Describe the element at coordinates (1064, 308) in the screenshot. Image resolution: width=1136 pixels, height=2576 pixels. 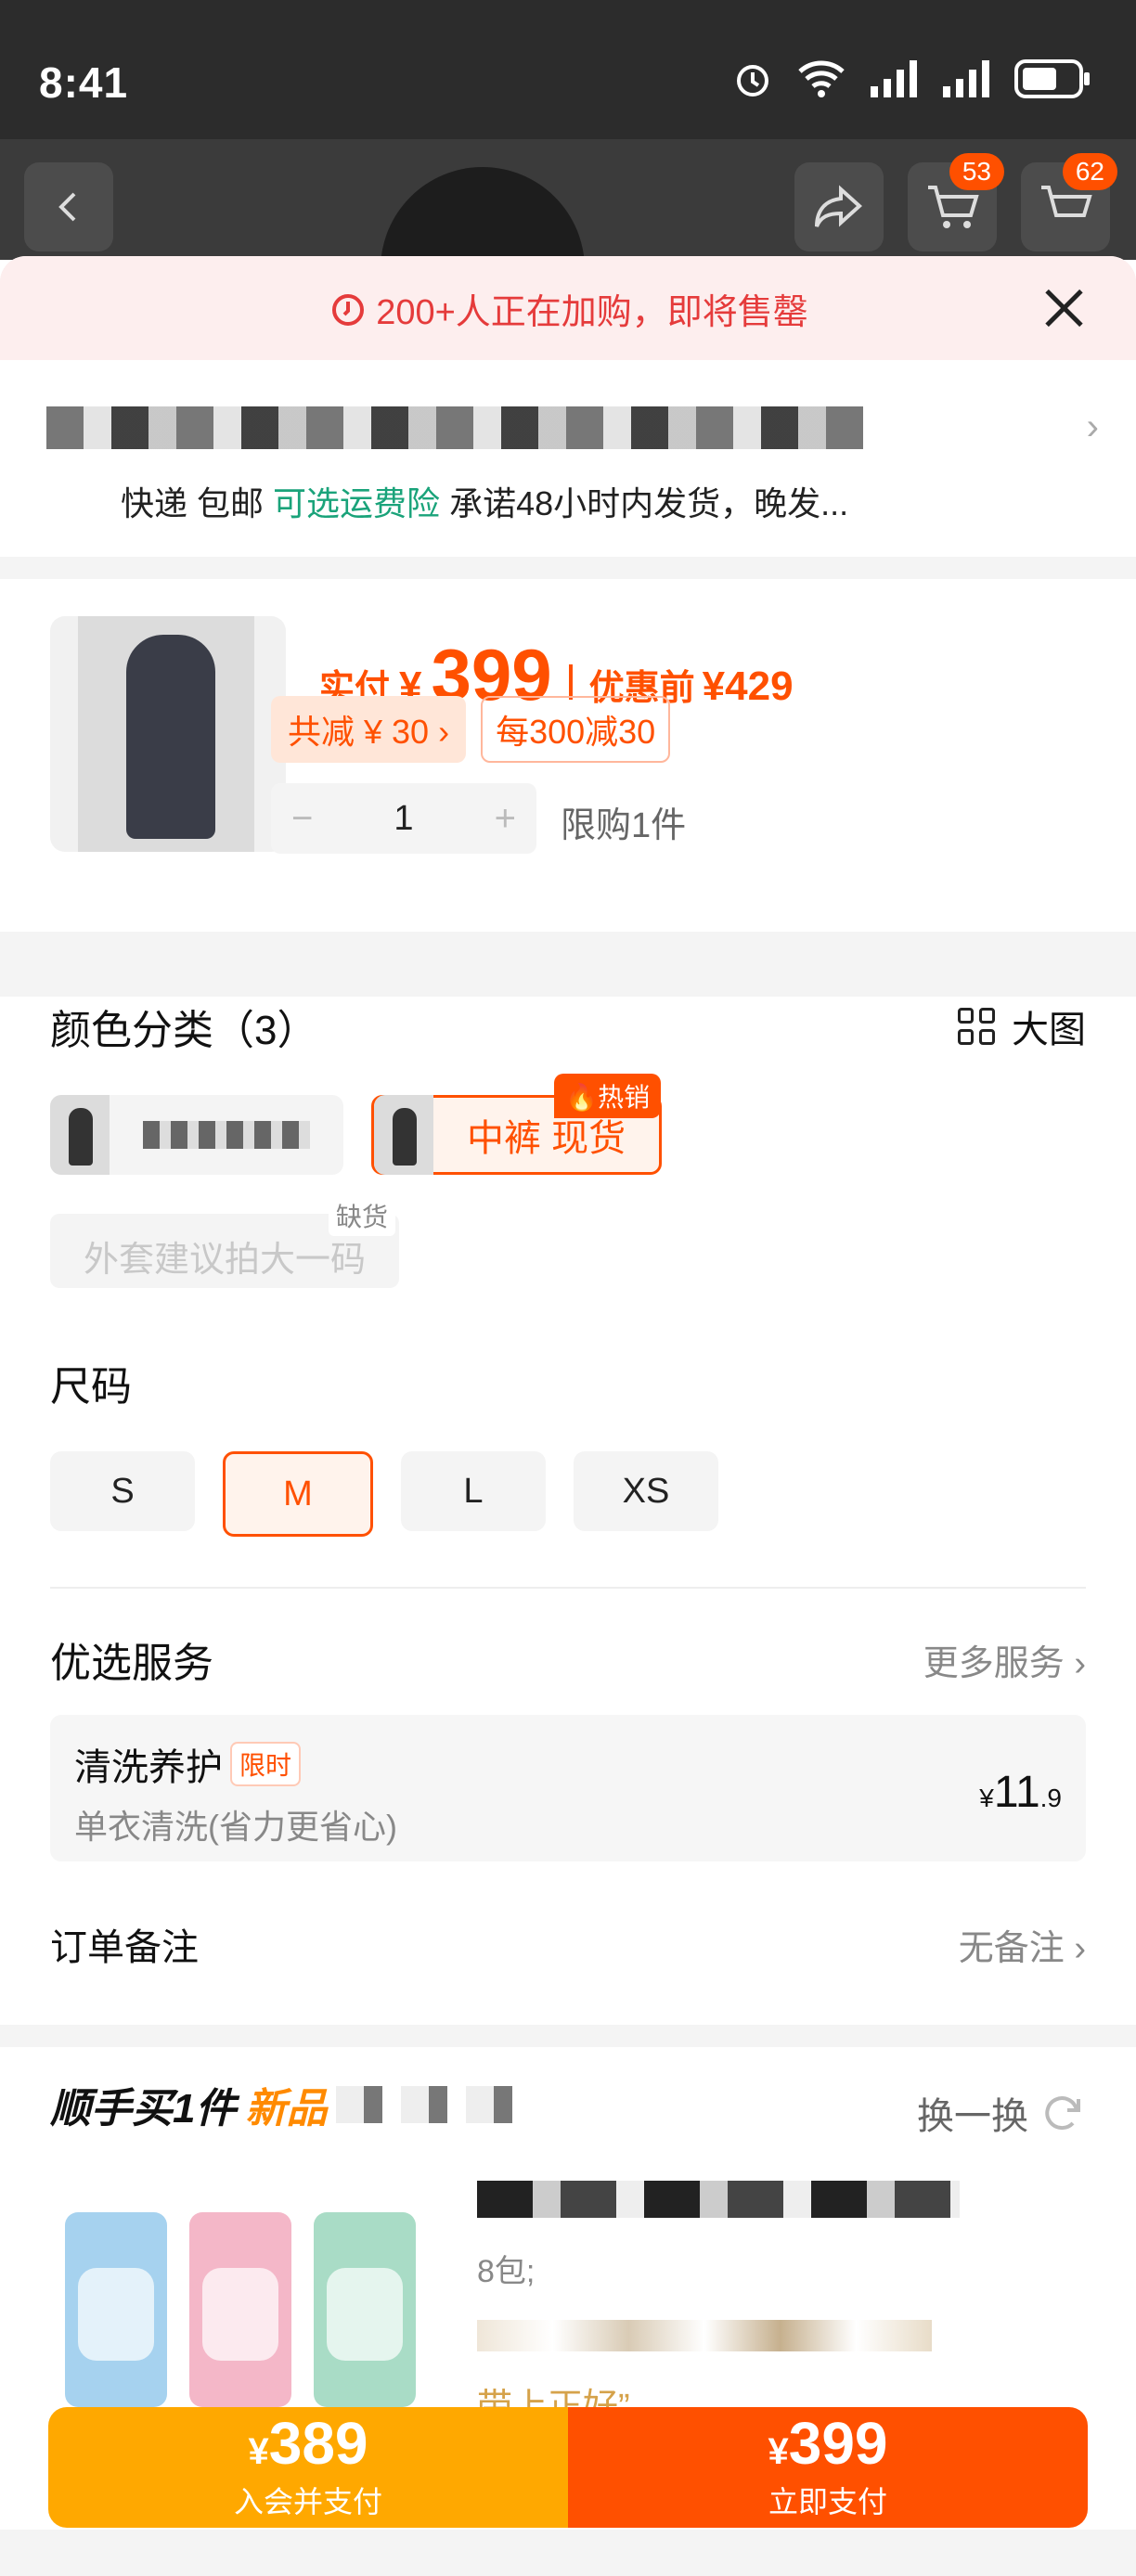
I see `close-icon` at that location.